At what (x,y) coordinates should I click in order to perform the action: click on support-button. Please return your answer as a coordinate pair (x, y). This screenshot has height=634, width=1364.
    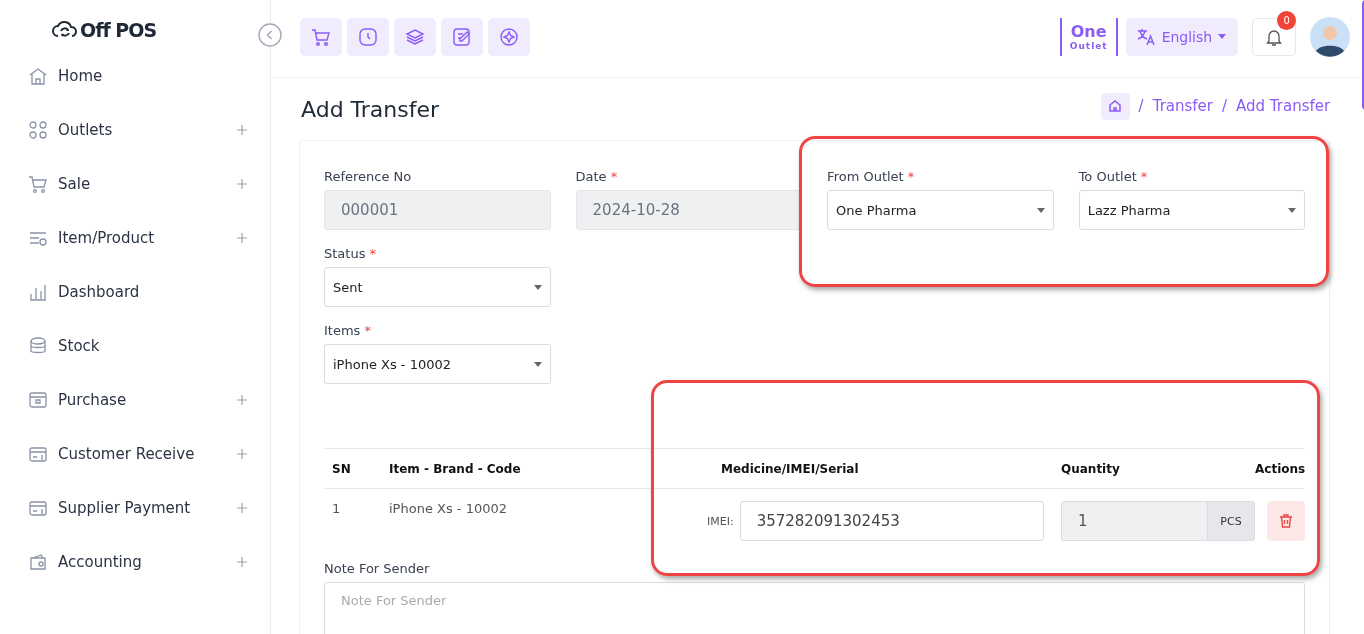
    Looking at the image, I should click on (509, 36).